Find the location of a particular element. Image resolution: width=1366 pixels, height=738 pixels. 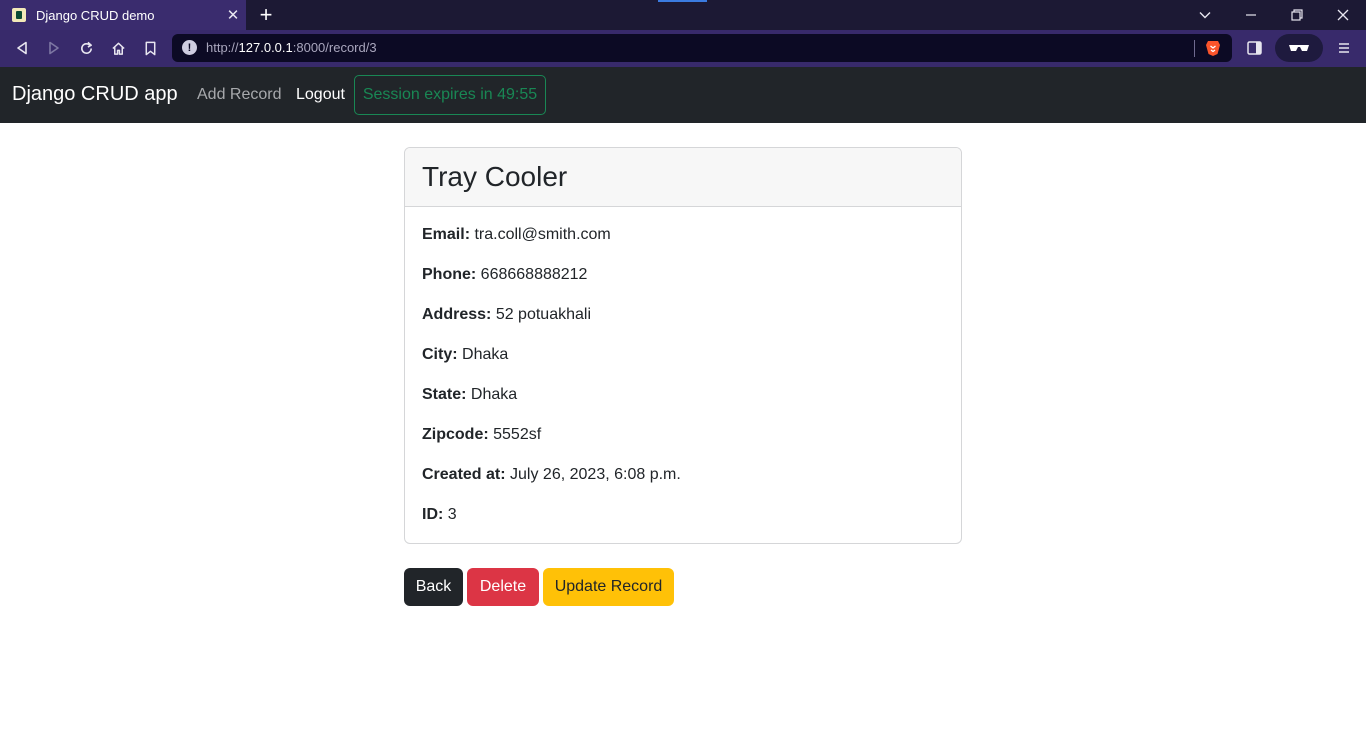

record-field-zipcode: Zipcode: 5552sf is located at coordinates (691, 445).